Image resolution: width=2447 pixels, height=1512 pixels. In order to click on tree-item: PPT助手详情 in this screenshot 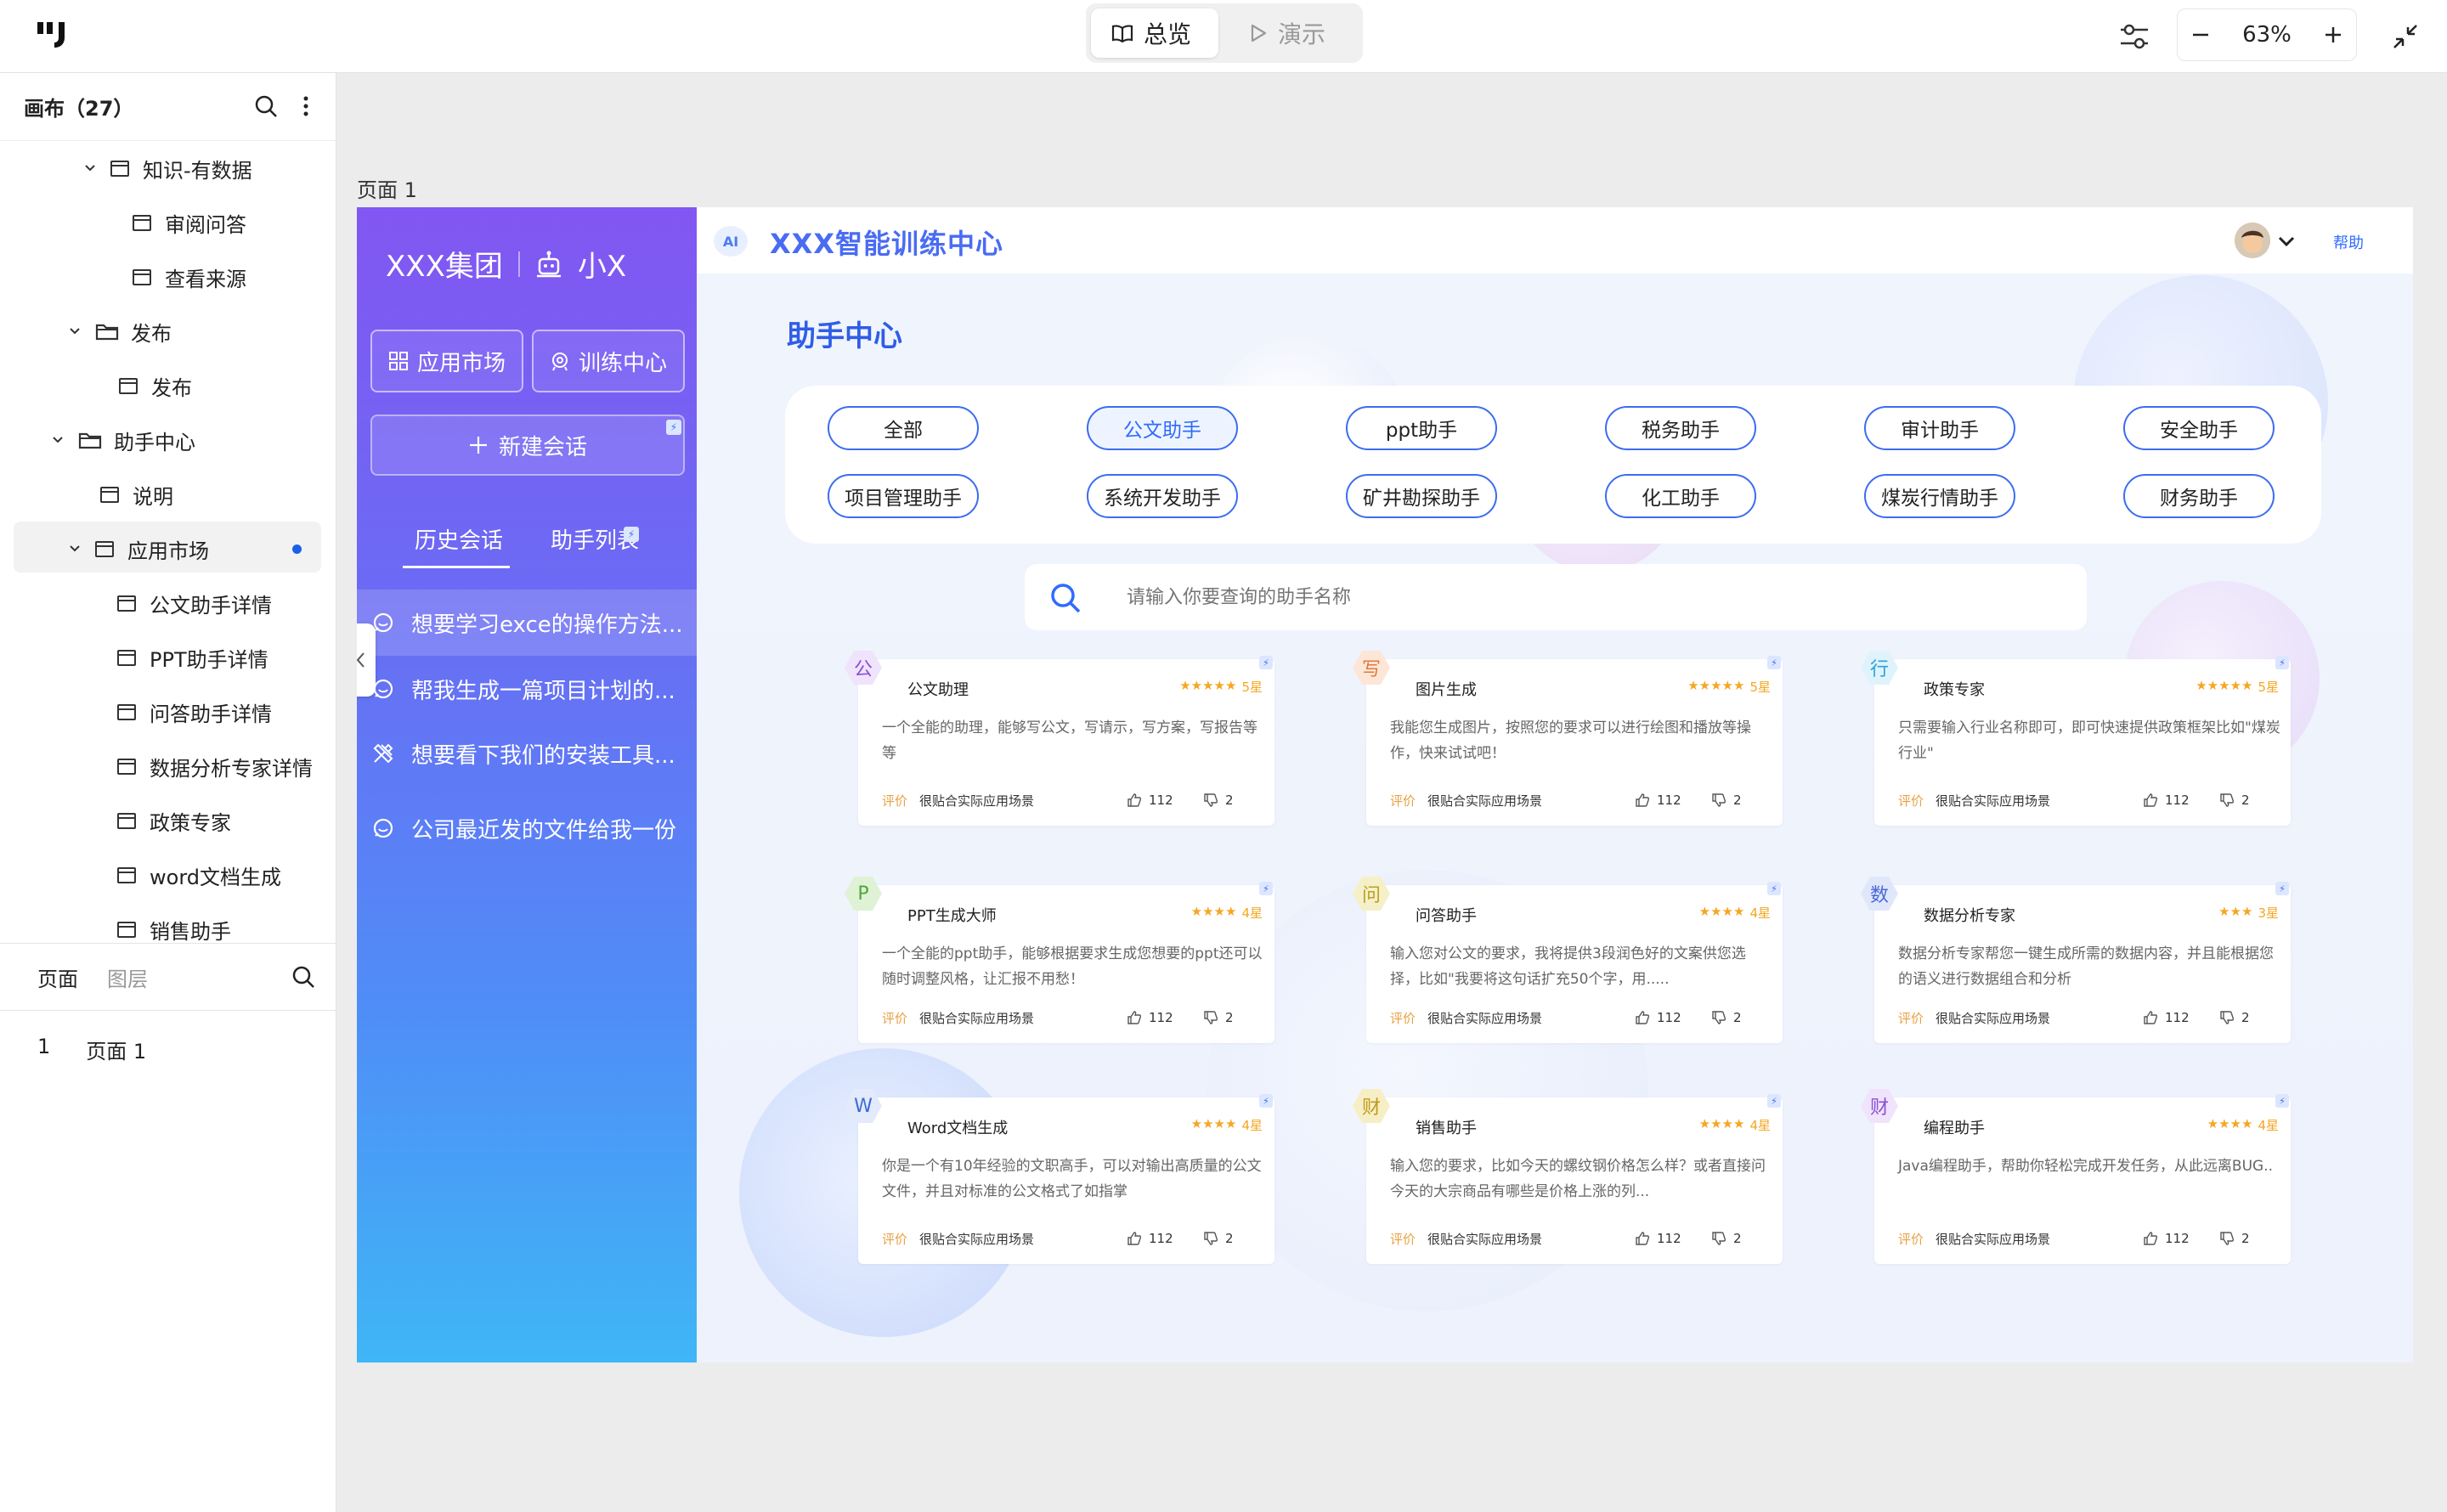, I will do `click(192, 657)`.